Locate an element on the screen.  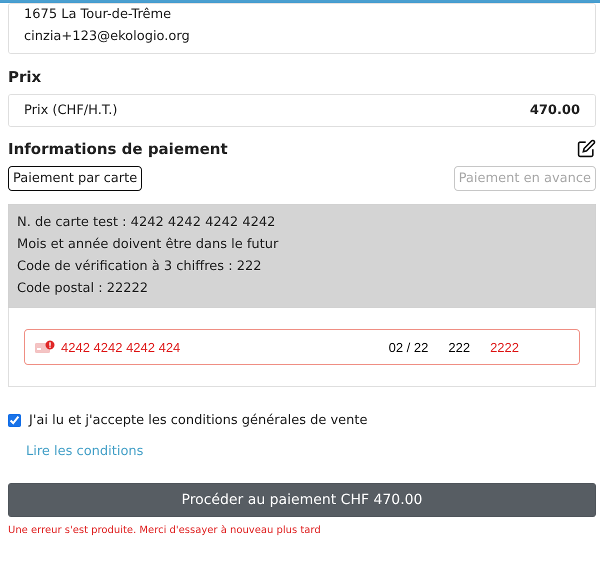
address-line: 1675 La Tour-de-Trême is located at coordinates (98, 15).